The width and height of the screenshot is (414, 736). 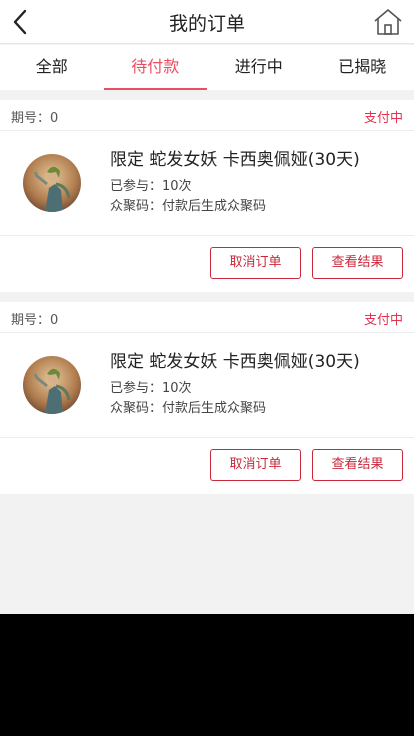 I want to click on home-button, so click(x=388, y=22).